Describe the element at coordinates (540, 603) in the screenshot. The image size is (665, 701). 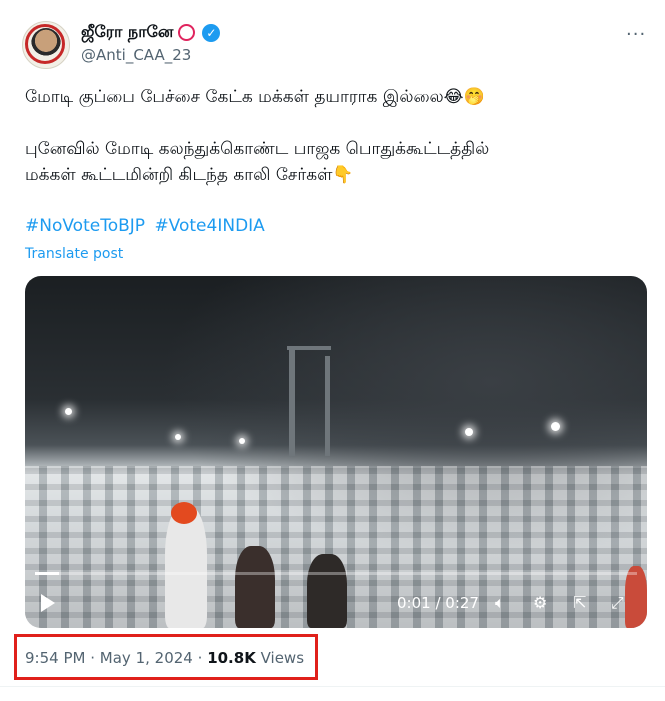
I see `settings-gear-icon: ⚙` at that location.